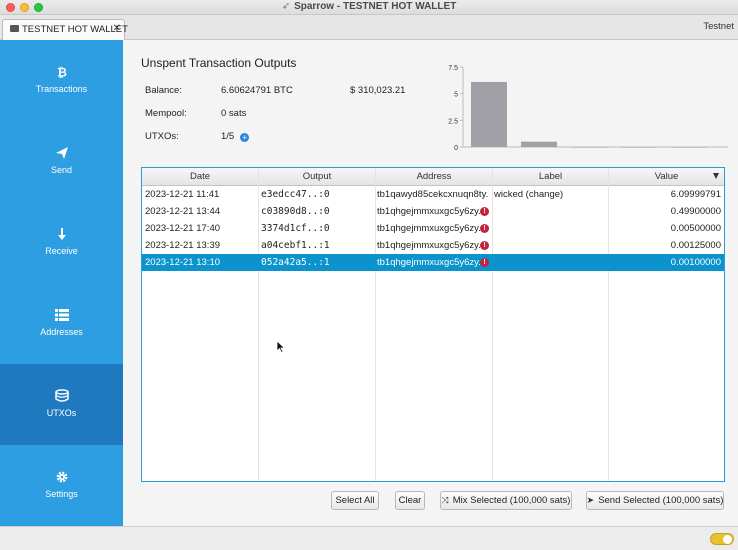 This screenshot has width=738, height=550. What do you see at coordinates (369, 27) in the screenshot?
I see `wallet-tabbar: TESTNET HOT WALLET ✕ Testnet` at bounding box center [369, 27].